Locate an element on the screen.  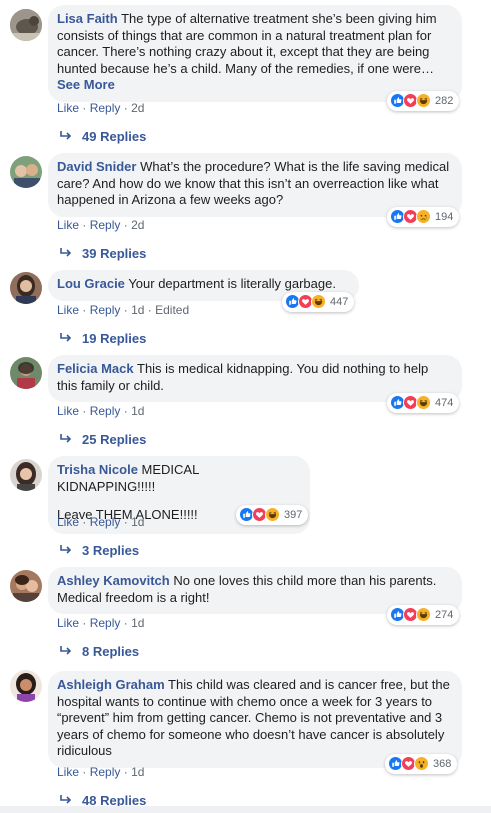
reaction-summary: 368 is located at coordinates (421, 764).